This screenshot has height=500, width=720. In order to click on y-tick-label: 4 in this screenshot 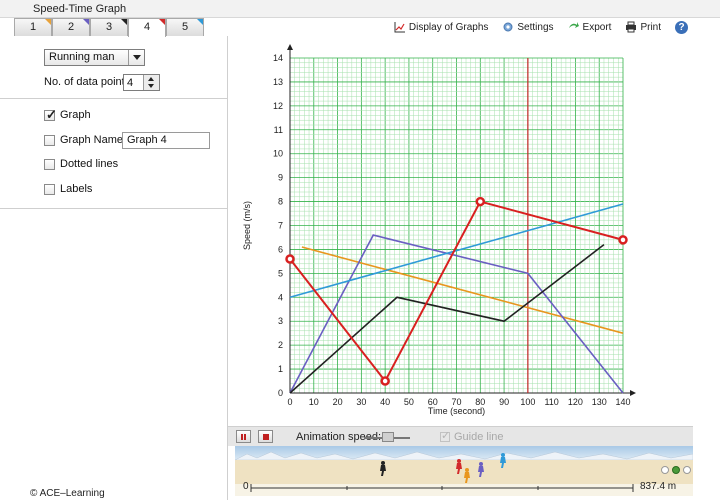, I will do `click(280, 297)`.